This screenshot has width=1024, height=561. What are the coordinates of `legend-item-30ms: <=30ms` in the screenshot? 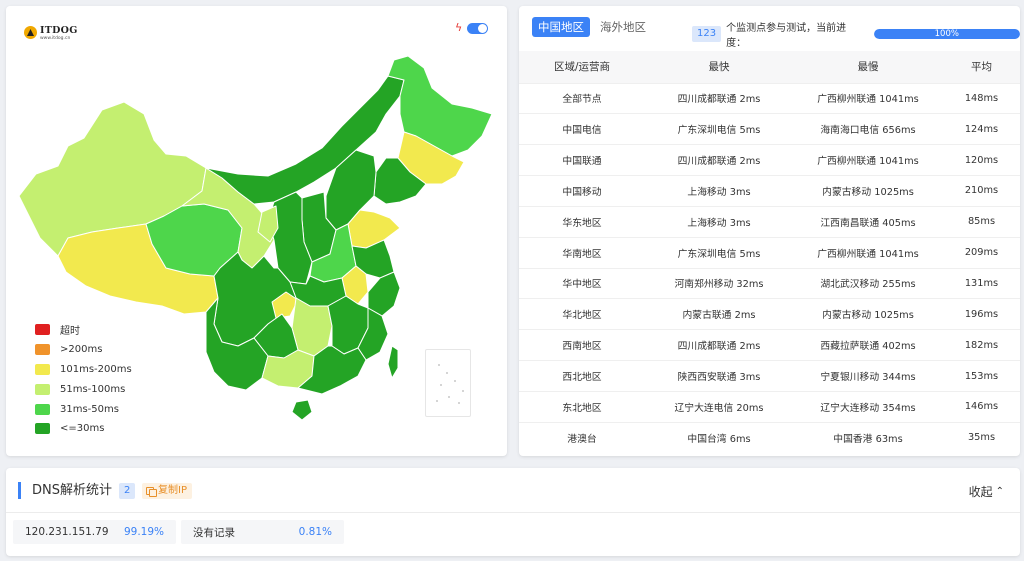 It's located at (83, 429).